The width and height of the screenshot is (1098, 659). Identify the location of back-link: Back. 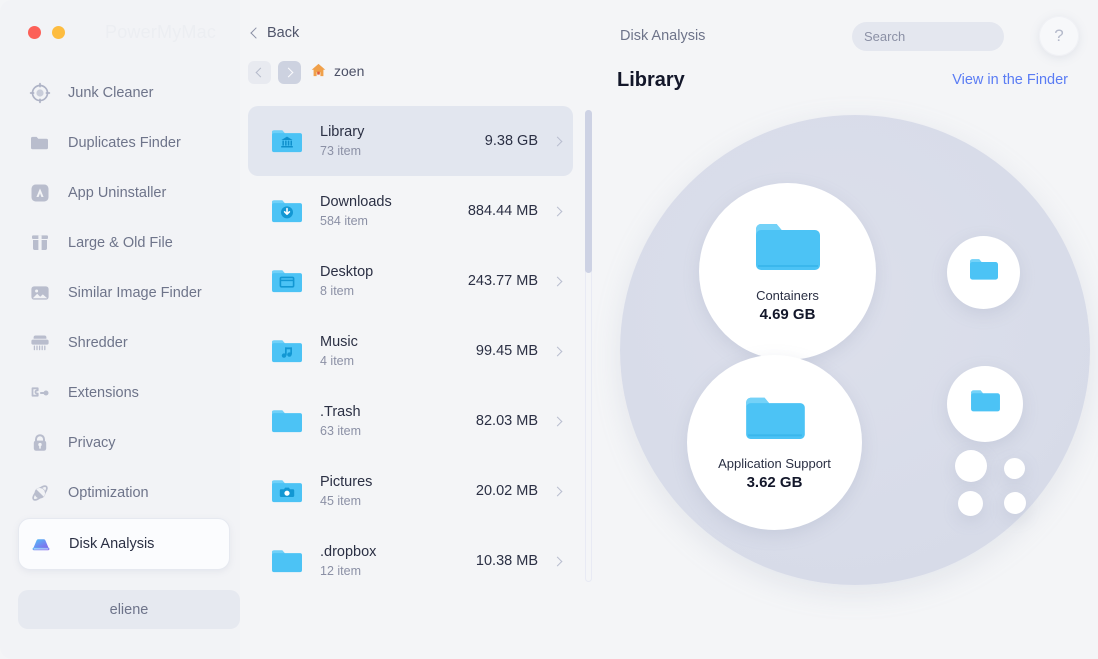
(275, 33).